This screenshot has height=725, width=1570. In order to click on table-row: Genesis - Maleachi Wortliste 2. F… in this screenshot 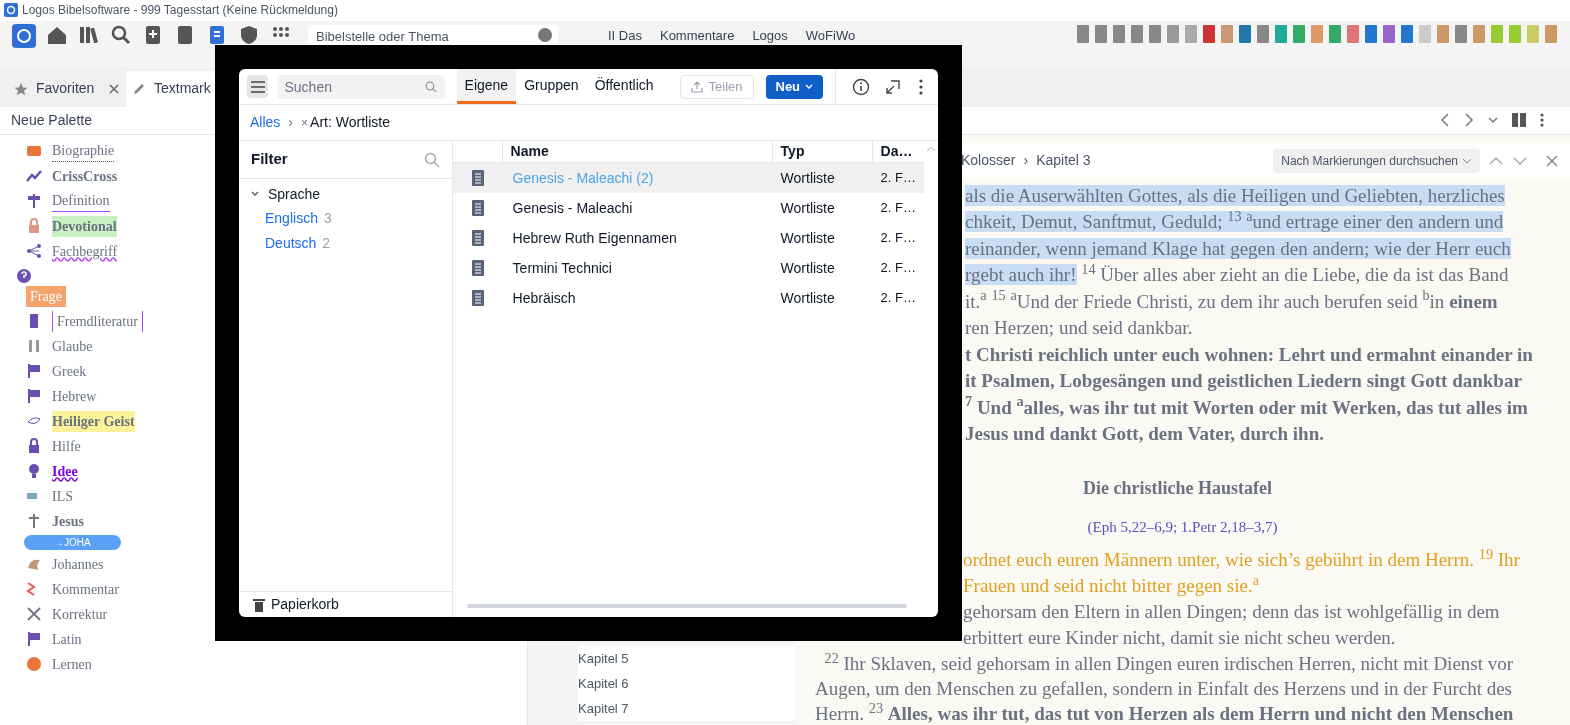, I will do `click(688, 208)`.